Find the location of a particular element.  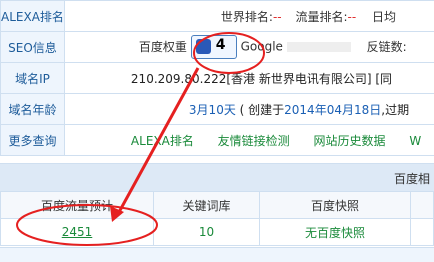

age-value-cell: 3月10天 ( 创建于2014年04月18日,过期 is located at coordinates (249, 109).